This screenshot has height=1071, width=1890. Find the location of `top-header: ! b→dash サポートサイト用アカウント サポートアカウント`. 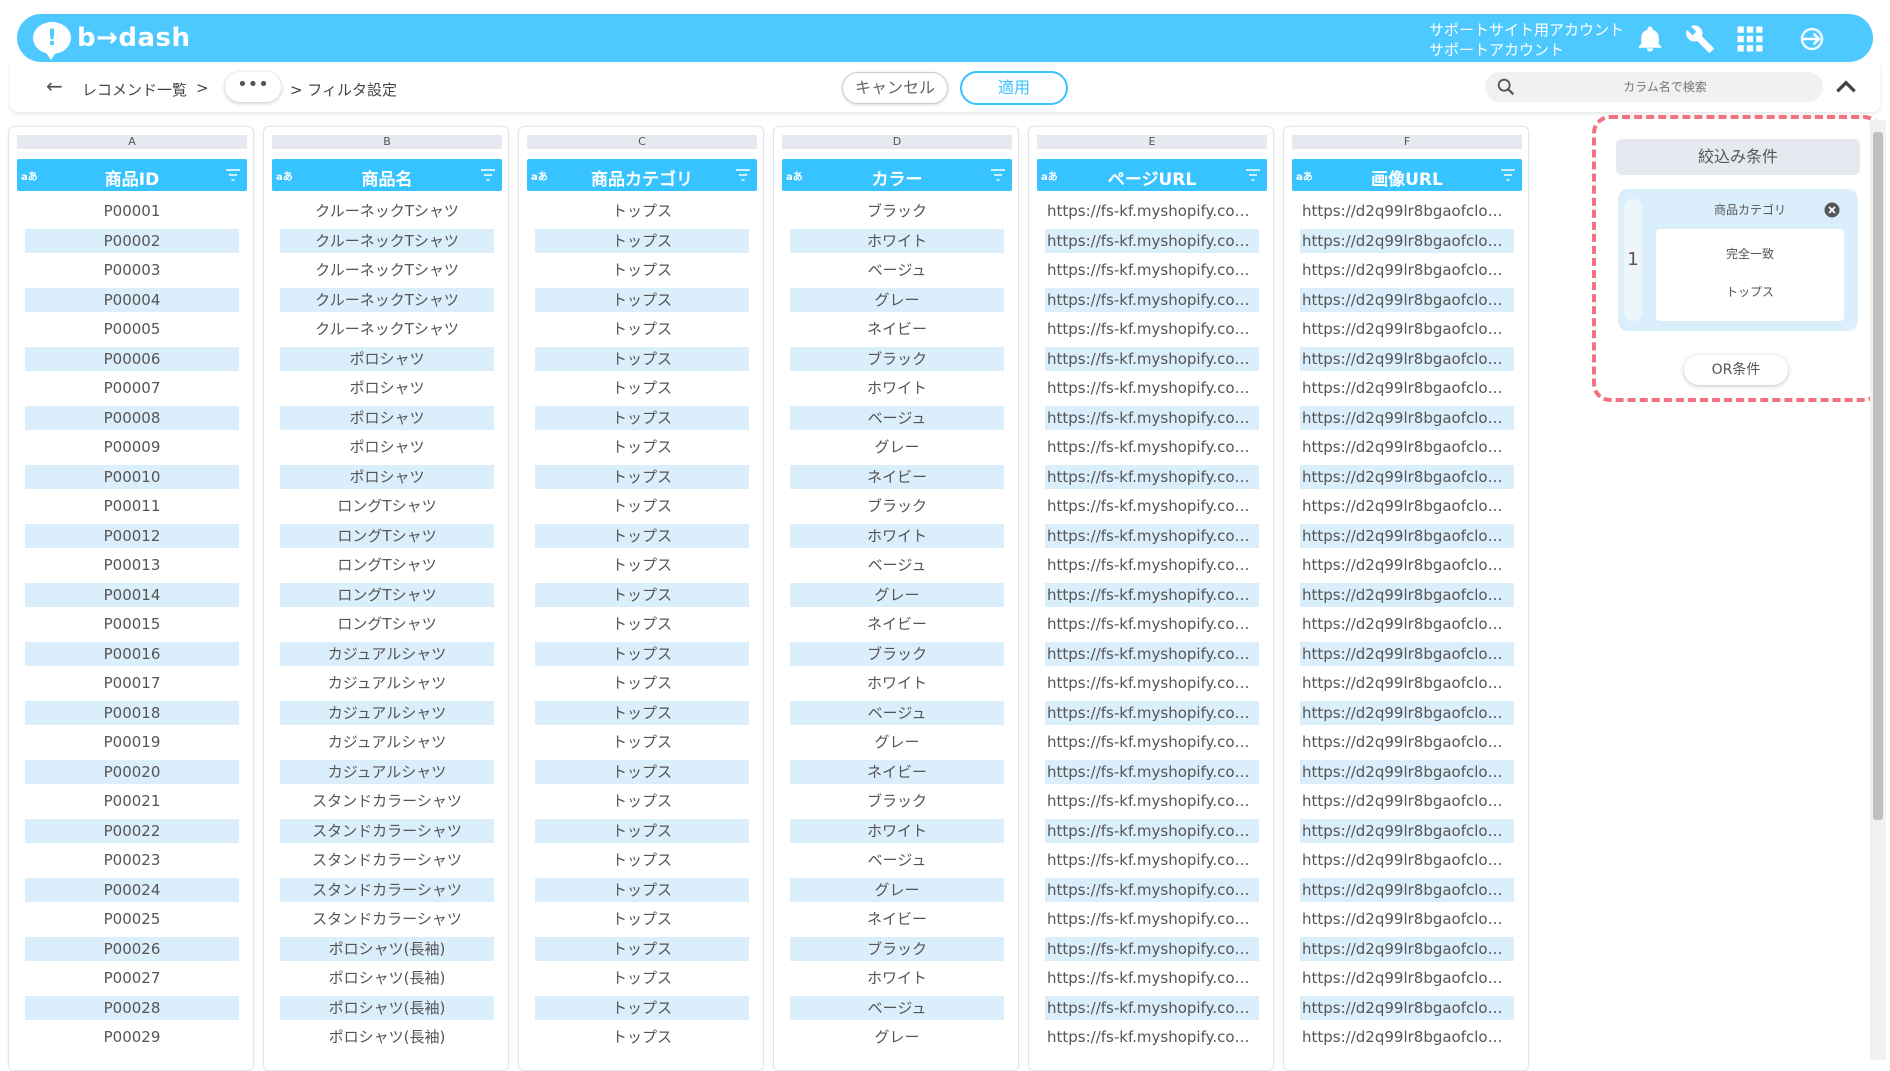

top-header: ! b→dash サポートサイト用アカウント サポートアカウント is located at coordinates (945, 38).